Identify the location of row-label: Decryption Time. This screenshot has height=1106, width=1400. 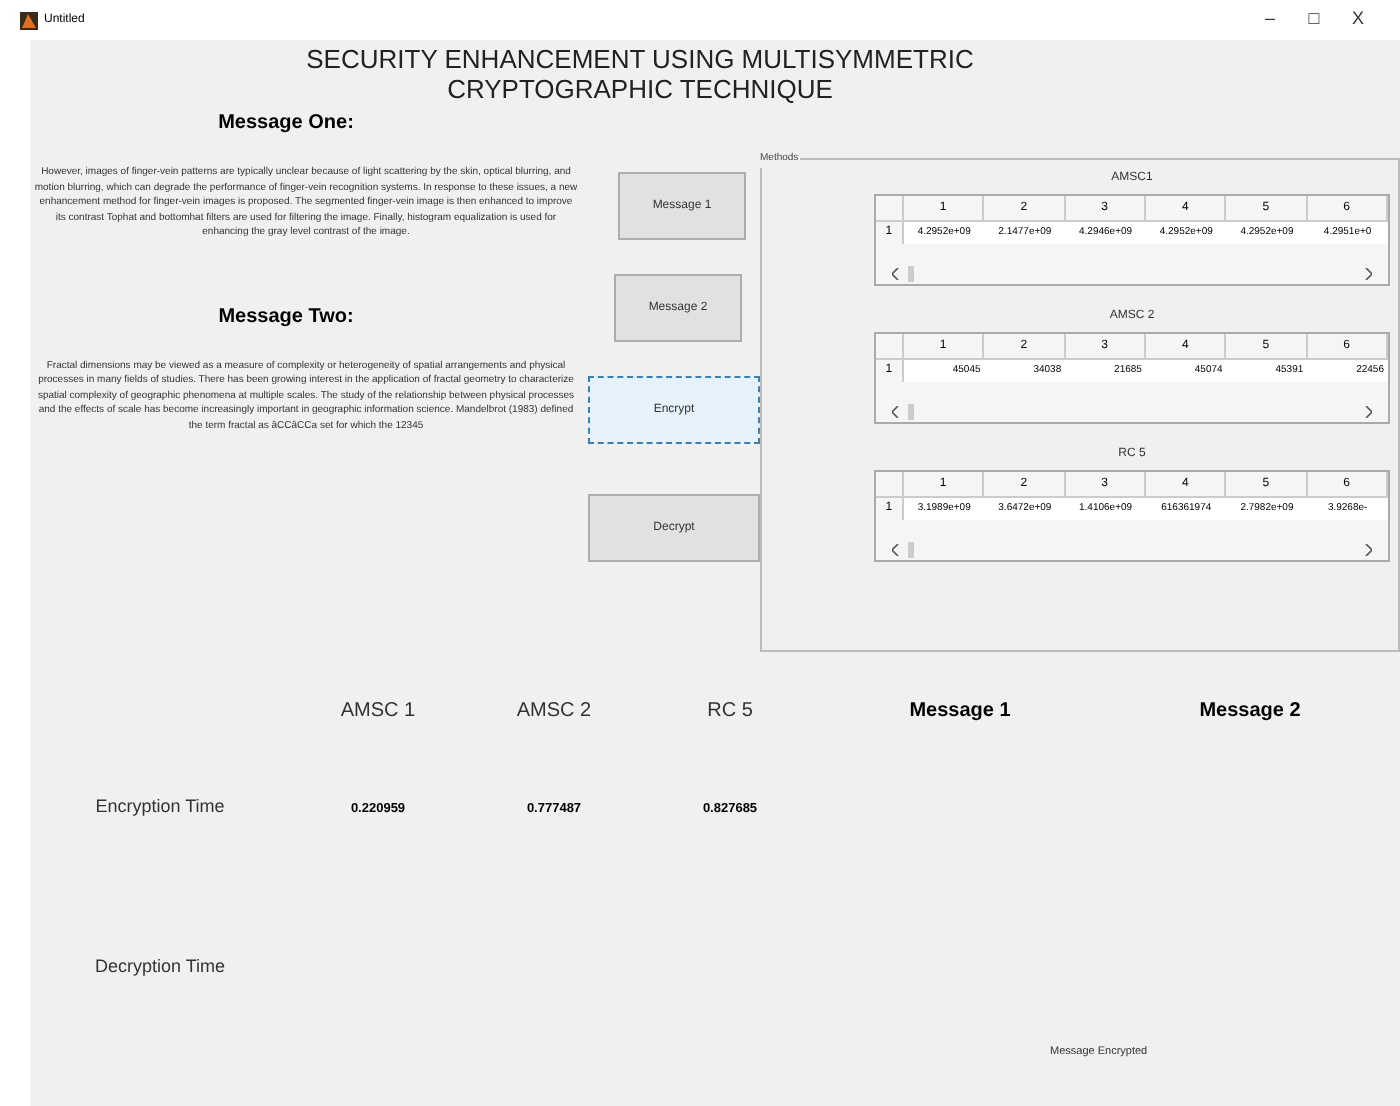
(160, 966).